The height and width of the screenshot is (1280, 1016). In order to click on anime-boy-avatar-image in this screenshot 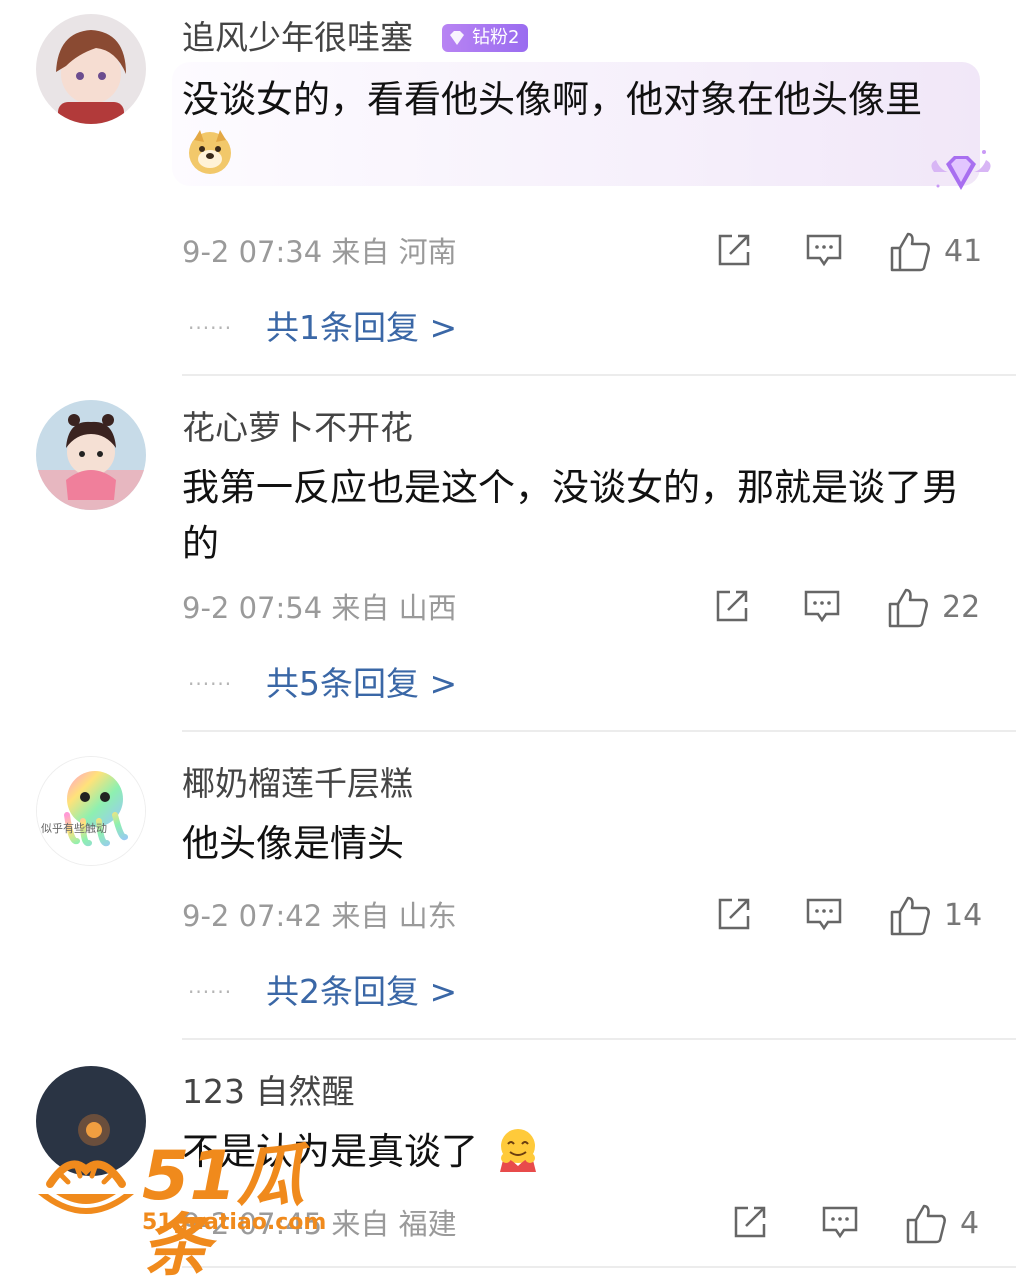, I will do `click(91, 69)`.